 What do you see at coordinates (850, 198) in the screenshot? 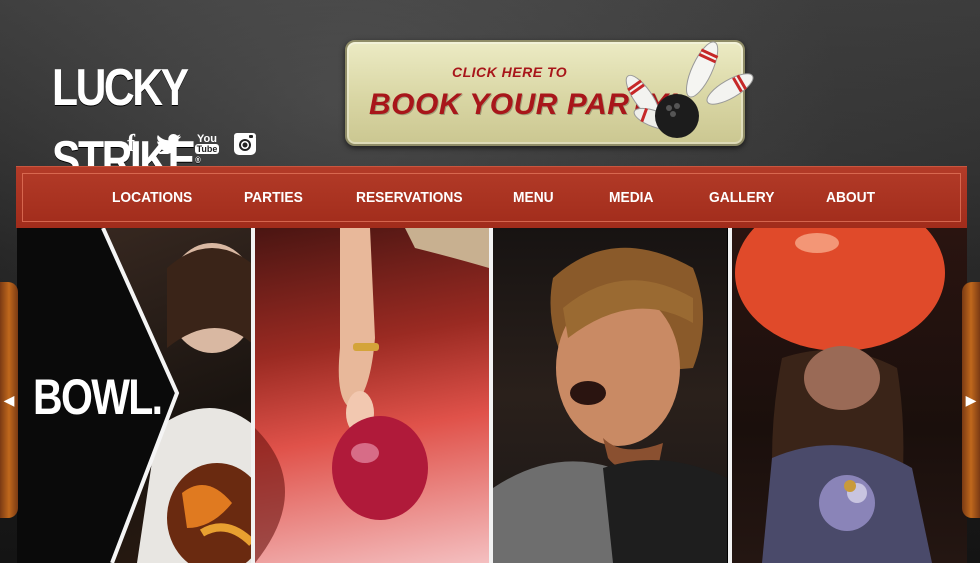
I see `nav-item-about: ABOUT` at bounding box center [850, 198].